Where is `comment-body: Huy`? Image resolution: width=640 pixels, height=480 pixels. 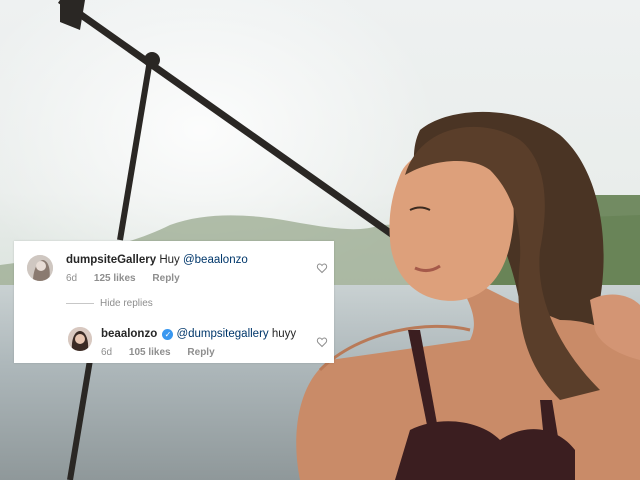 comment-body: Huy is located at coordinates (171, 260).